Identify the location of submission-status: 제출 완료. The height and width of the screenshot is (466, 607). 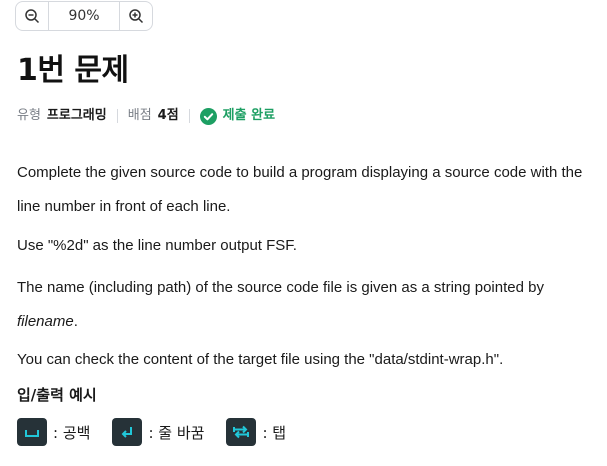
(237, 116).